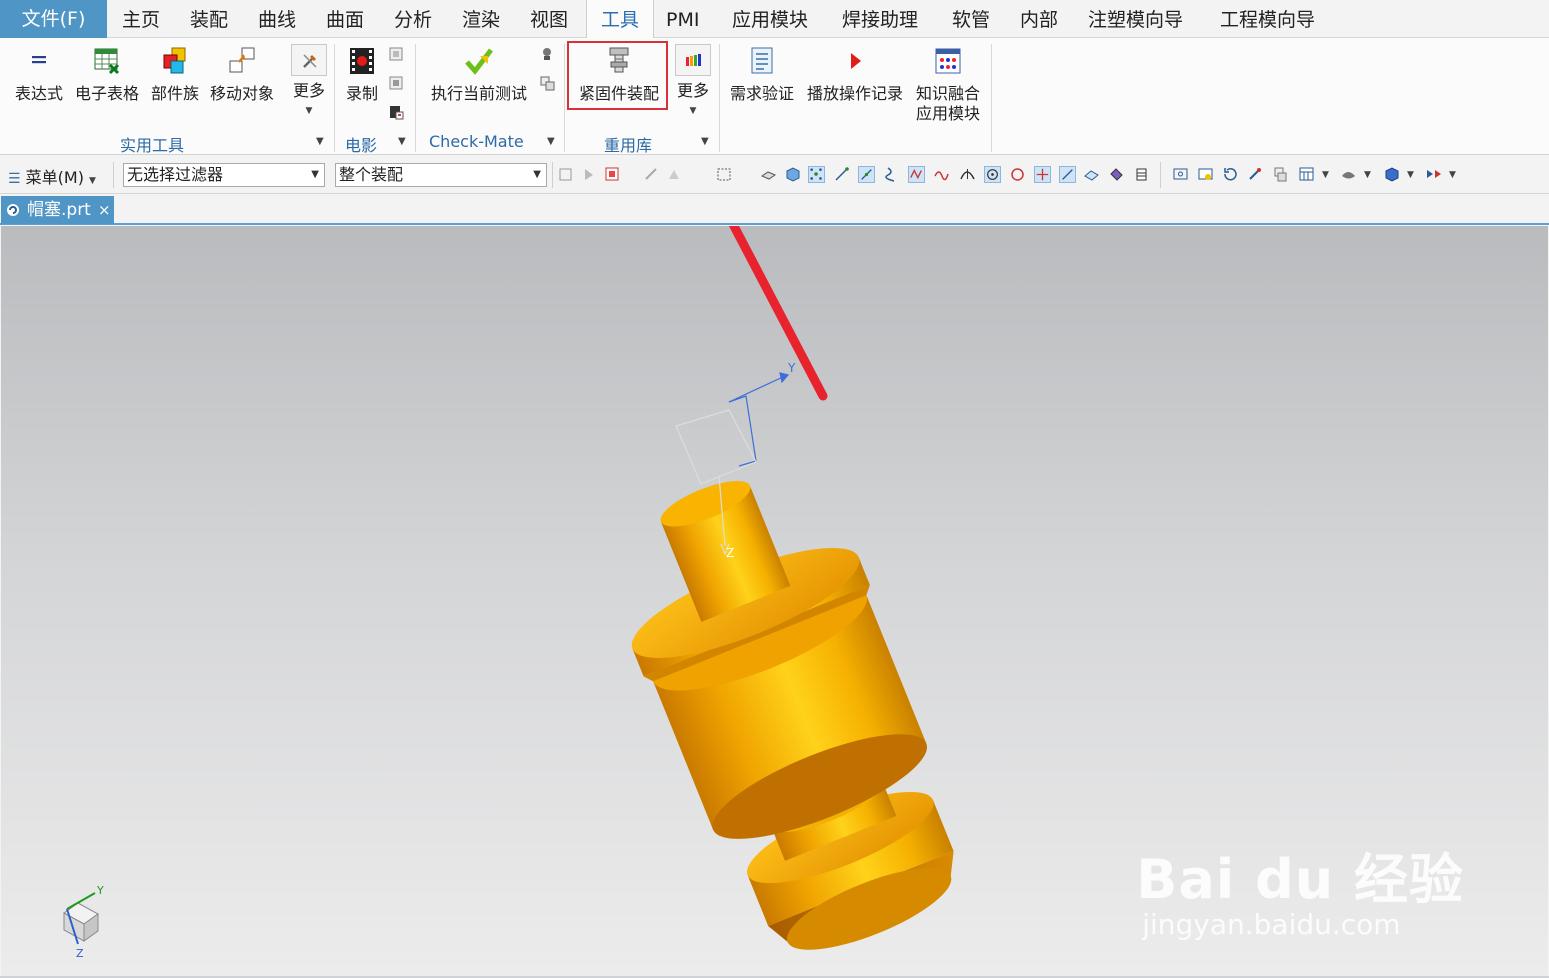  Describe the element at coordinates (1280, 174) in the screenshot. I see `perspective-icon` at that location.